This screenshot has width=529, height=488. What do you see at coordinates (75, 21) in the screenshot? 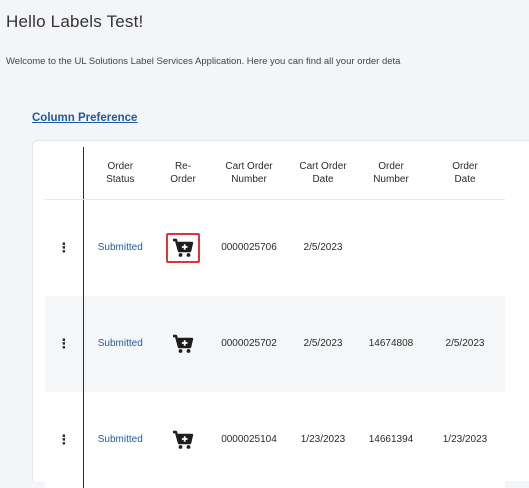
I see `page-greeting: Hello Labels Test!` at bounding box center [75, 21].